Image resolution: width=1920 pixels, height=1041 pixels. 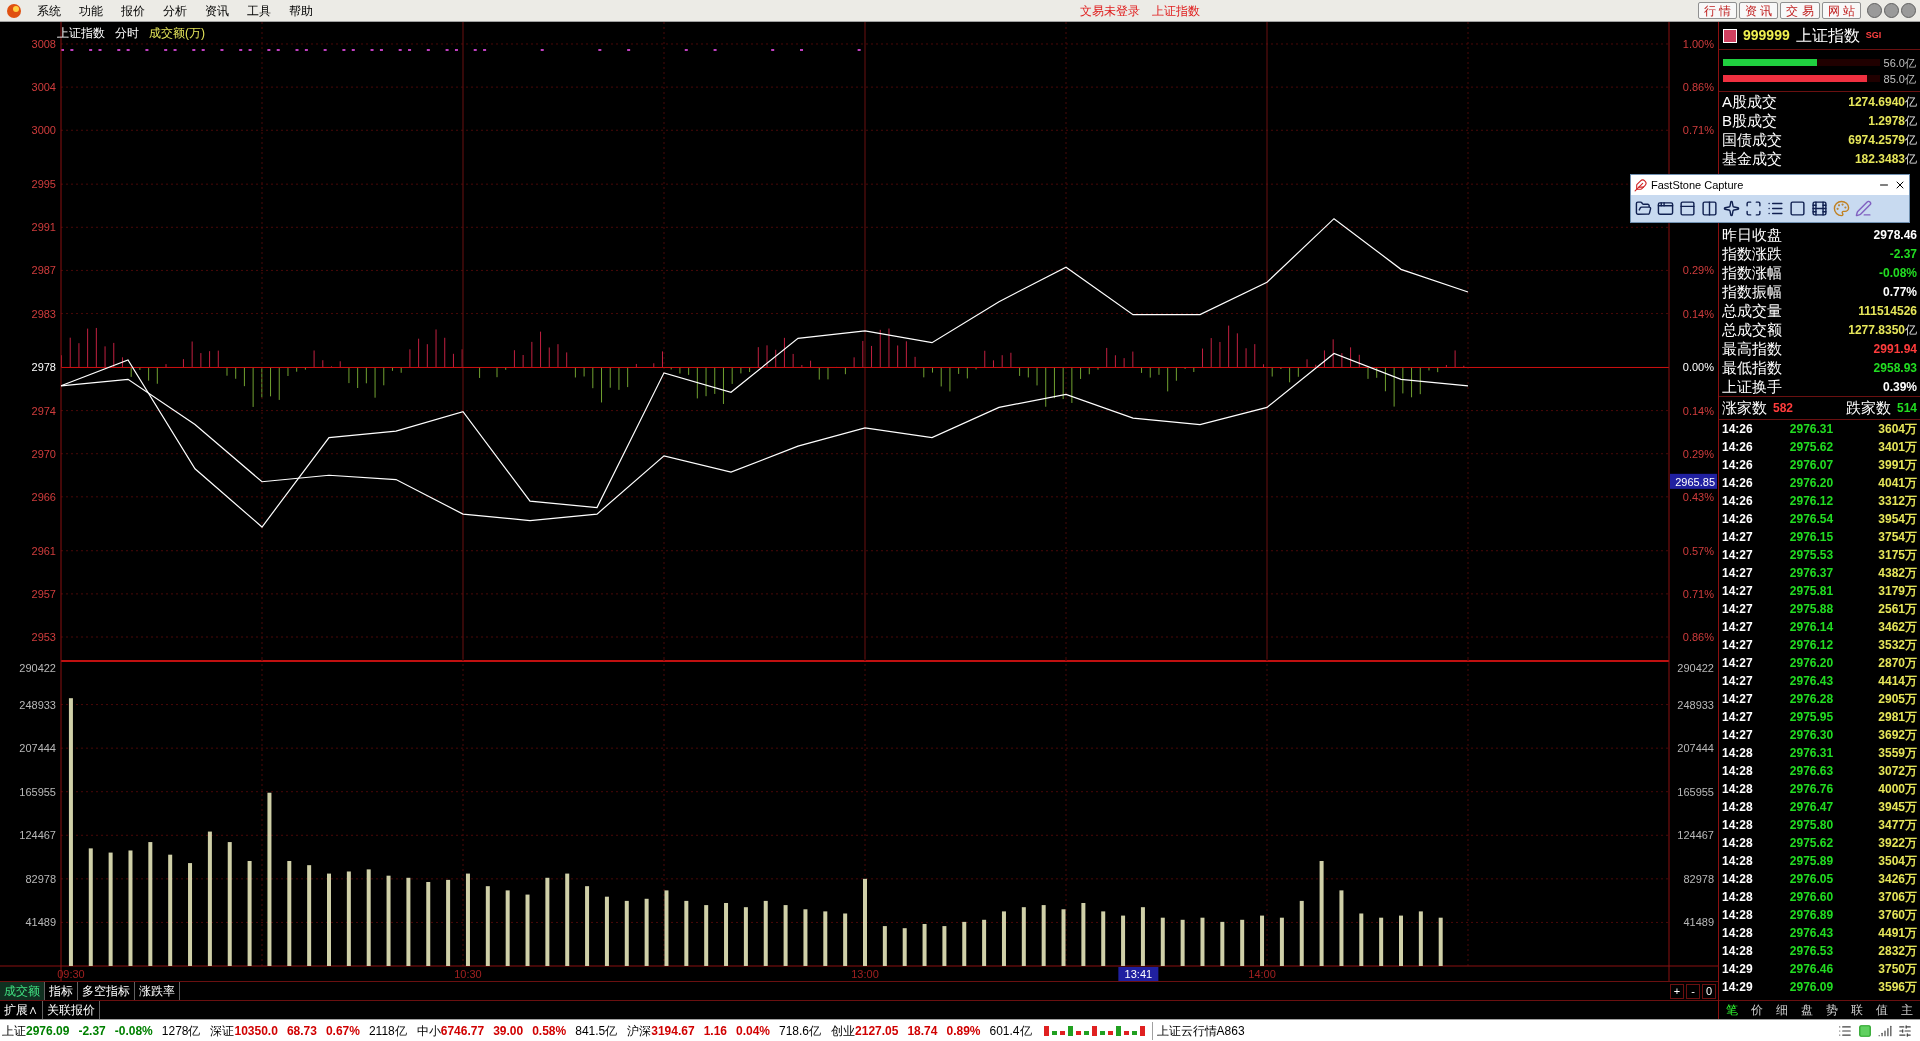 What do you see at coordinates (127, 33) in the screenshot?
I see `chart-title: 分时` at bounding box center [127, 33].